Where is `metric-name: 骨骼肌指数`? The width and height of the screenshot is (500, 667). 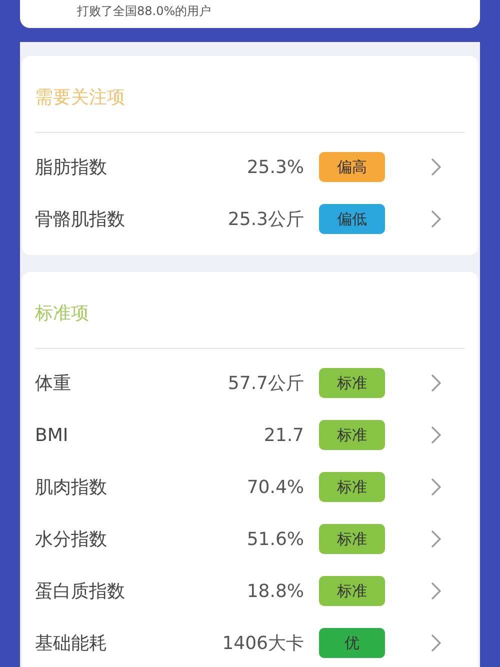 metric-name: 骨骼肌指数 is located at coordinates (80, 219).